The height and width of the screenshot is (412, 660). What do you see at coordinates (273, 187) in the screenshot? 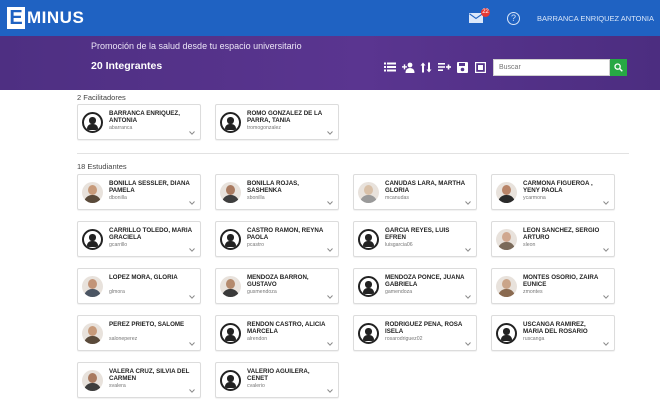
I see `member-name: BONILLA ROJAS, SASHENKA` at bounding box center [273, 187].